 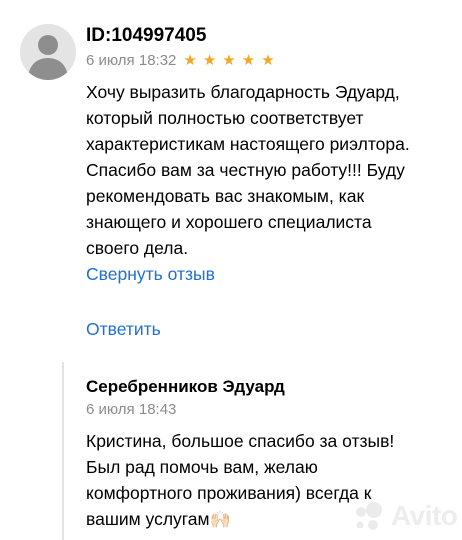 I want to click on reply-link: Ответить, so click(x=123, y=329).